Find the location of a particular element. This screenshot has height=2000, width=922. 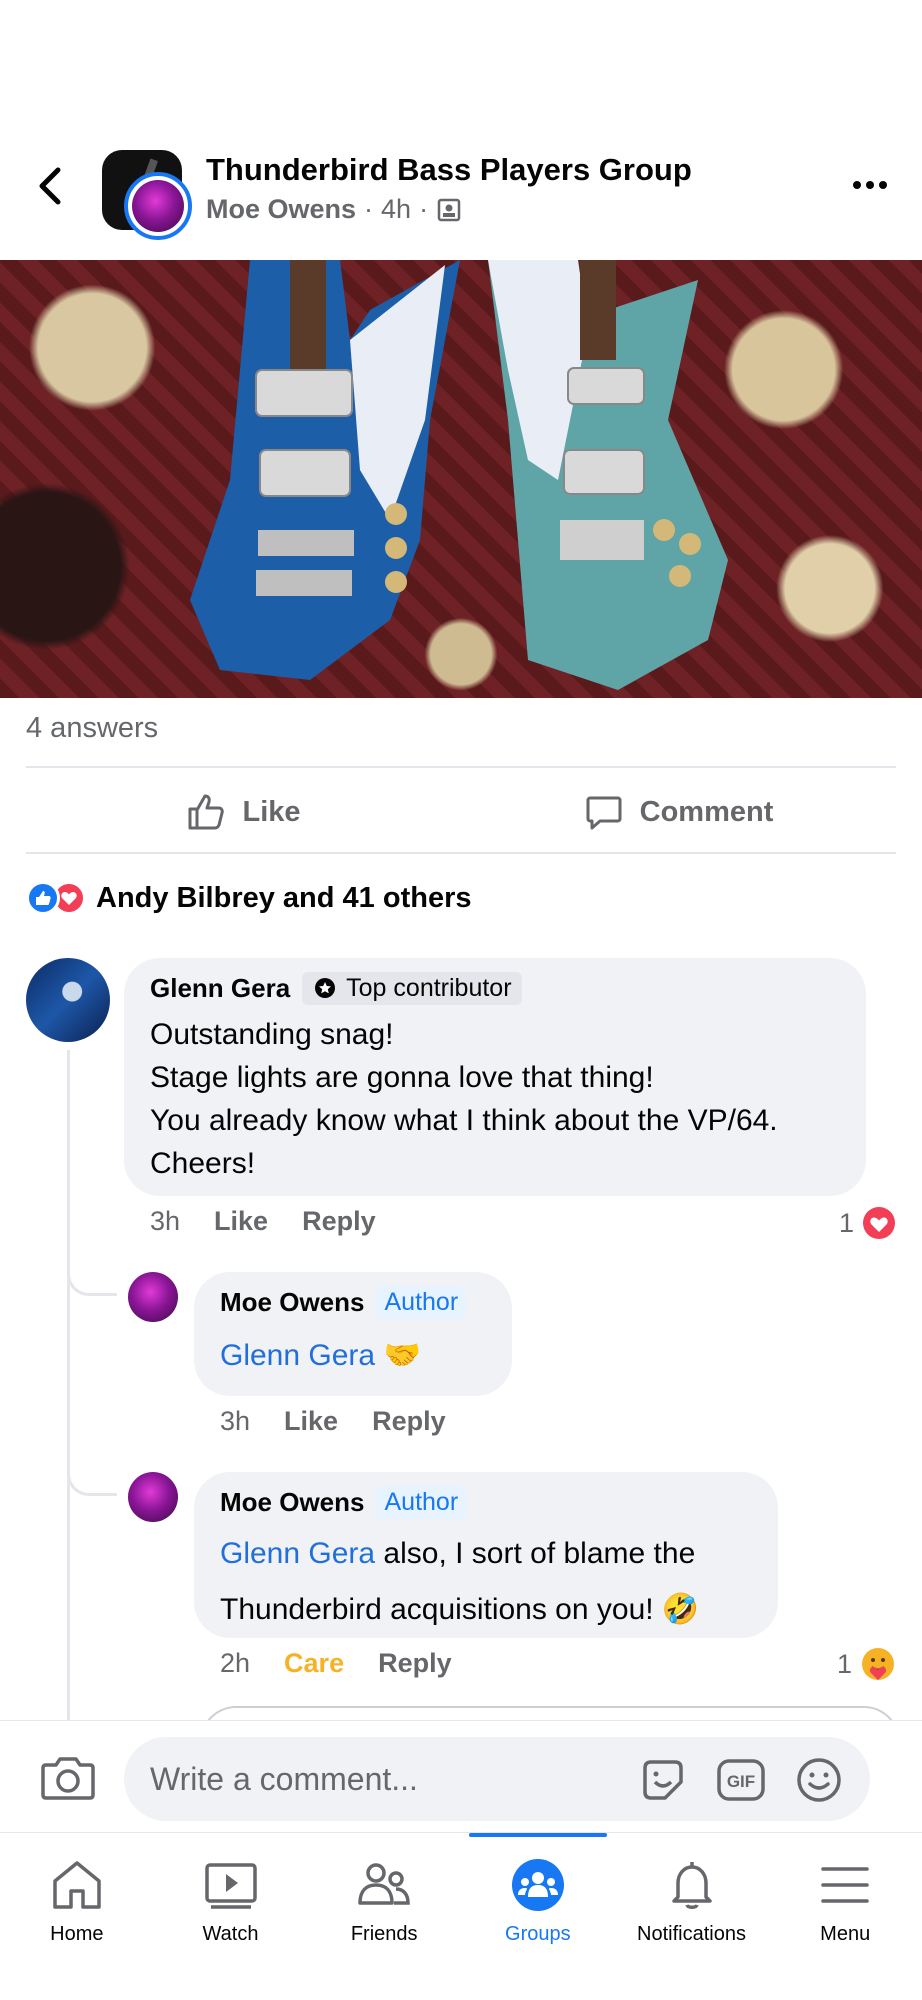

award-icon is located at coordinates (325, 987).